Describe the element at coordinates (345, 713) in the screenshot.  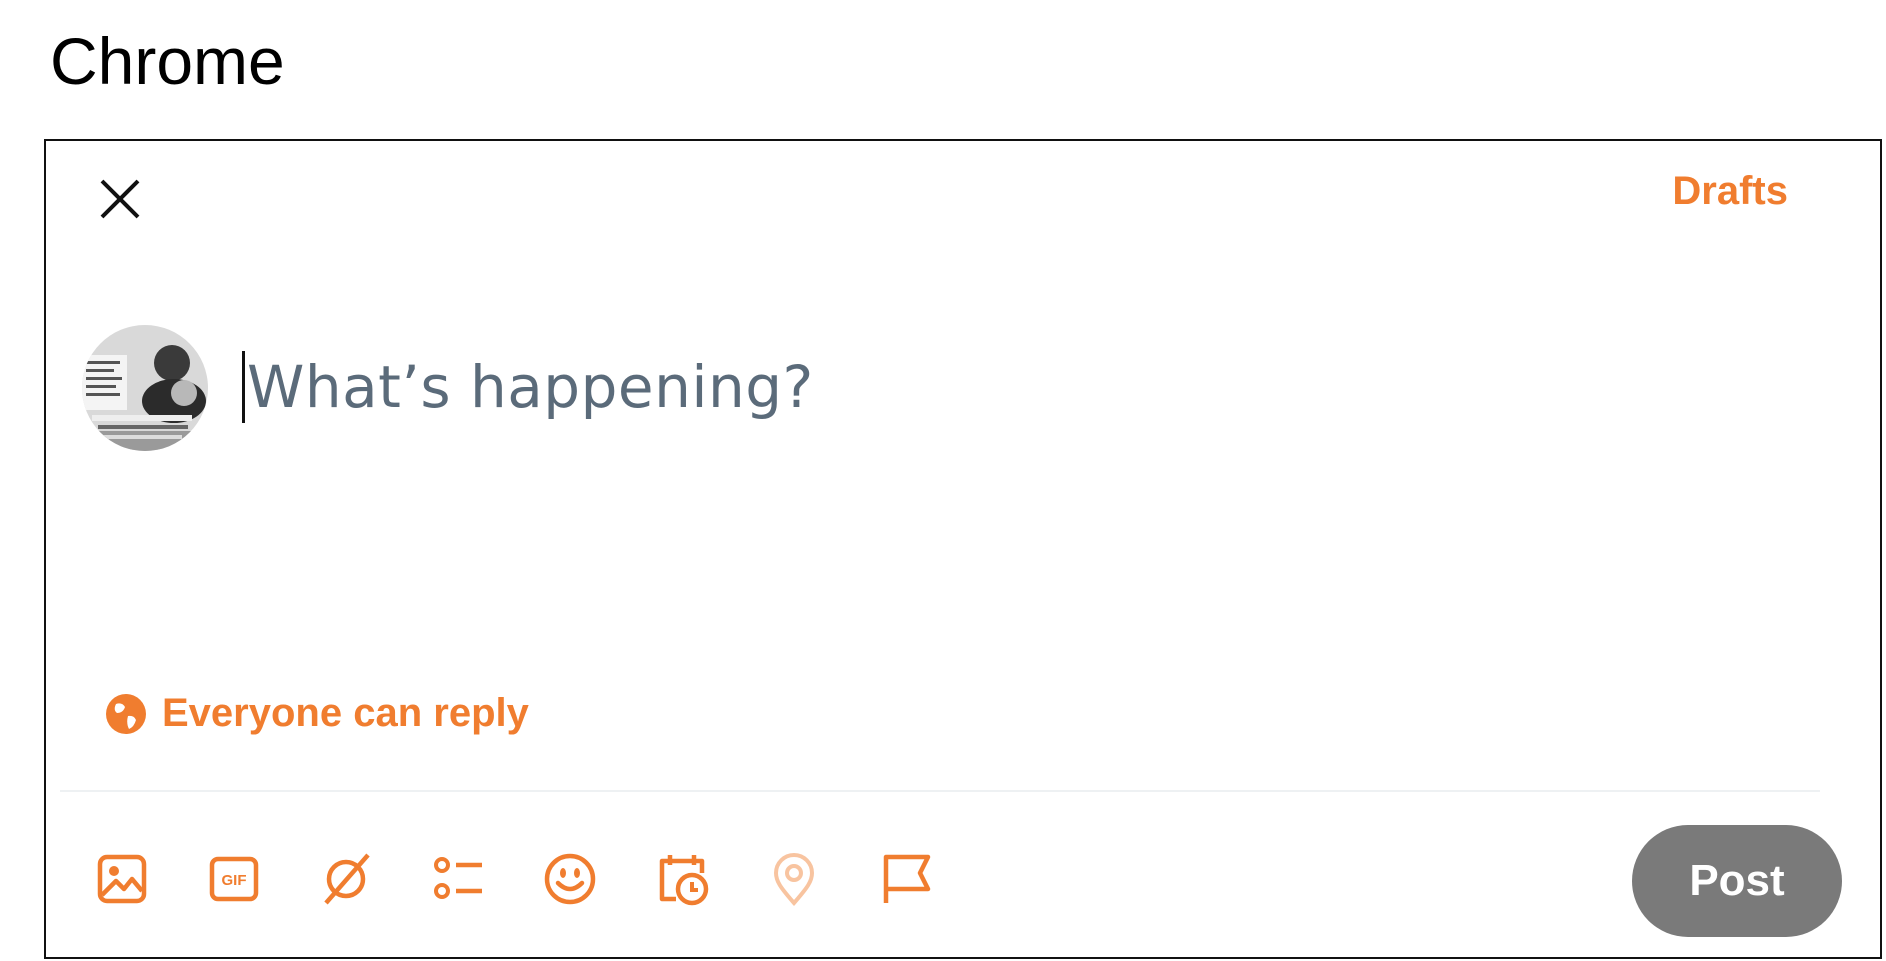
I see `reply-setting-label: Everyone can reply` at that location.